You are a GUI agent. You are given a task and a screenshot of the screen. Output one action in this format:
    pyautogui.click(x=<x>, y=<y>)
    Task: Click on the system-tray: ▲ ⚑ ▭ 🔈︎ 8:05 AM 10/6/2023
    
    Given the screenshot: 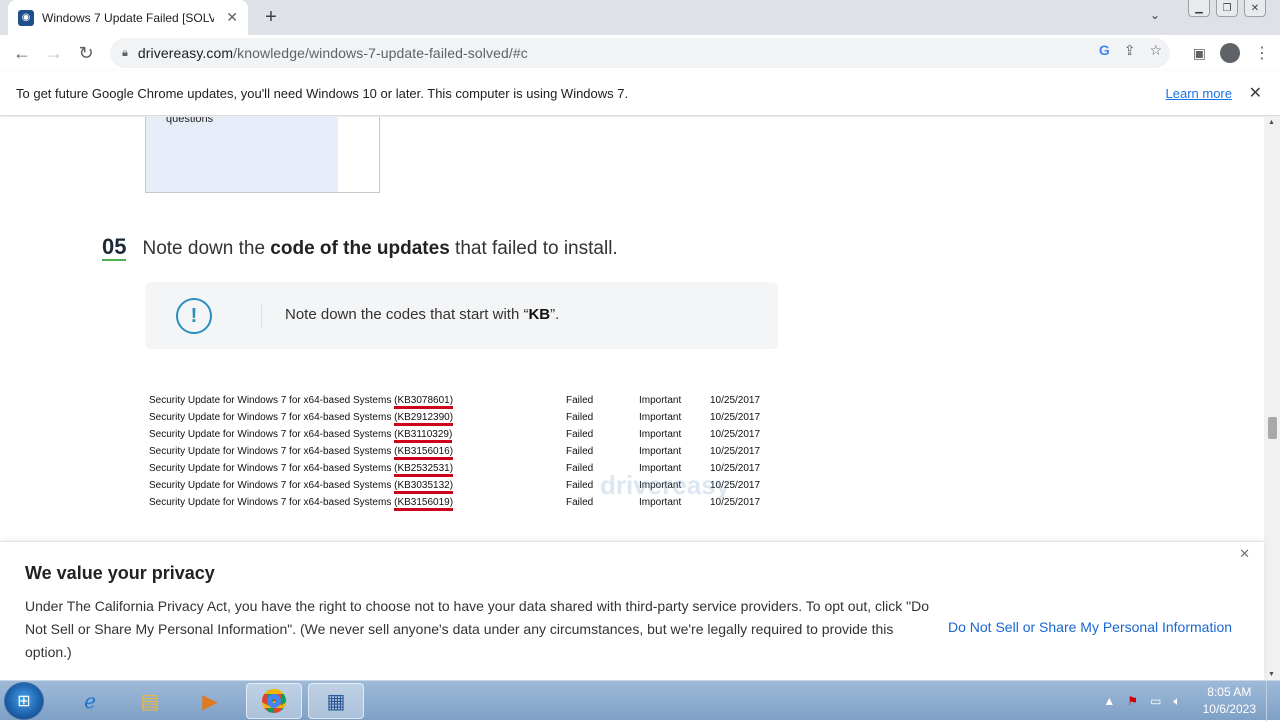 What is the action you would take?
    pyautogui.click(x=1179, y=701)
    